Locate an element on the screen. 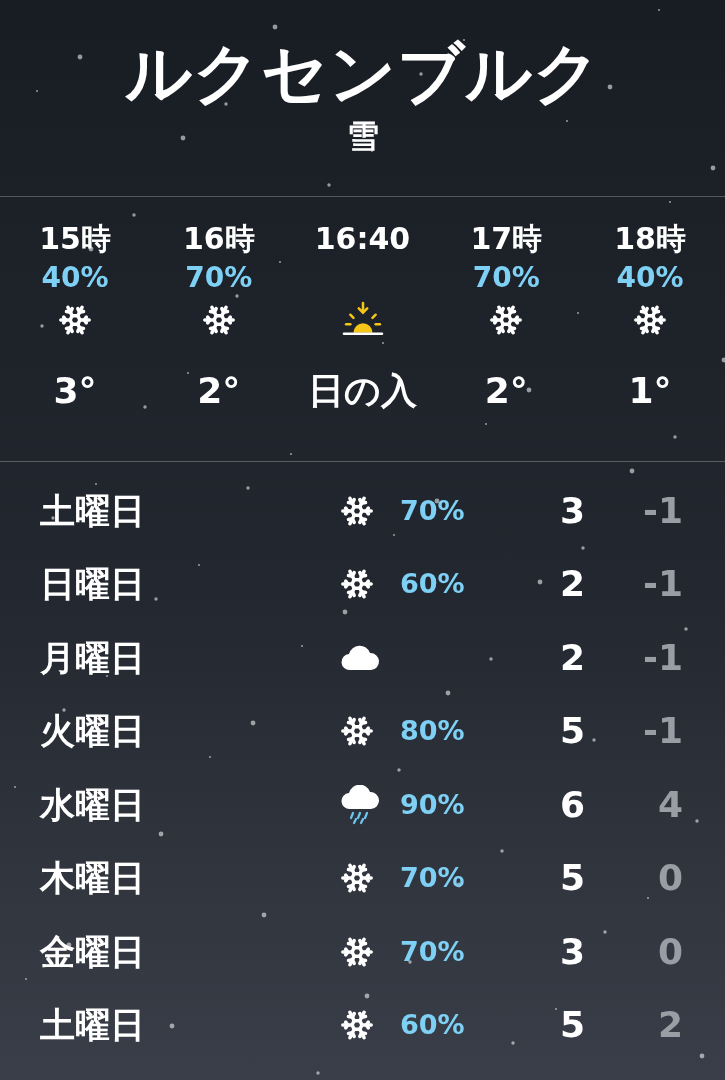 This screenshot has width=725, height=1080. weather-condition: 雪 is located at coordinates (362, 136).